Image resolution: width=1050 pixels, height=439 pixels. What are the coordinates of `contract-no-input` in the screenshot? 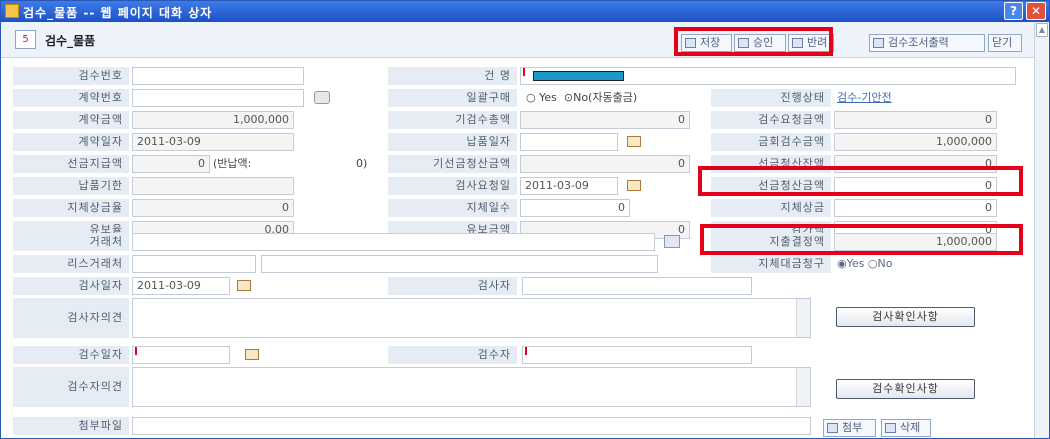 It's located at (218, 98).